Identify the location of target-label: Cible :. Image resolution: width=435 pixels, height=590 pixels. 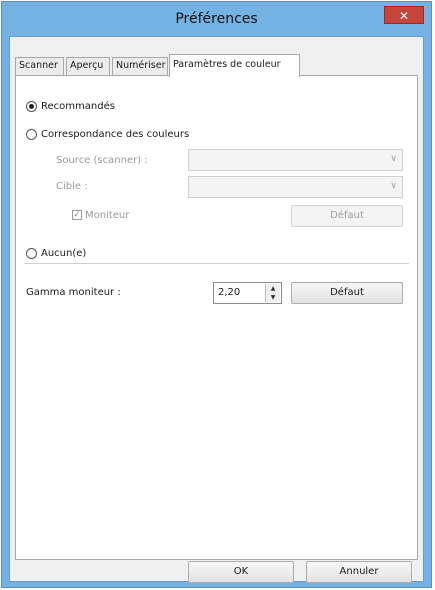
(72, 186).